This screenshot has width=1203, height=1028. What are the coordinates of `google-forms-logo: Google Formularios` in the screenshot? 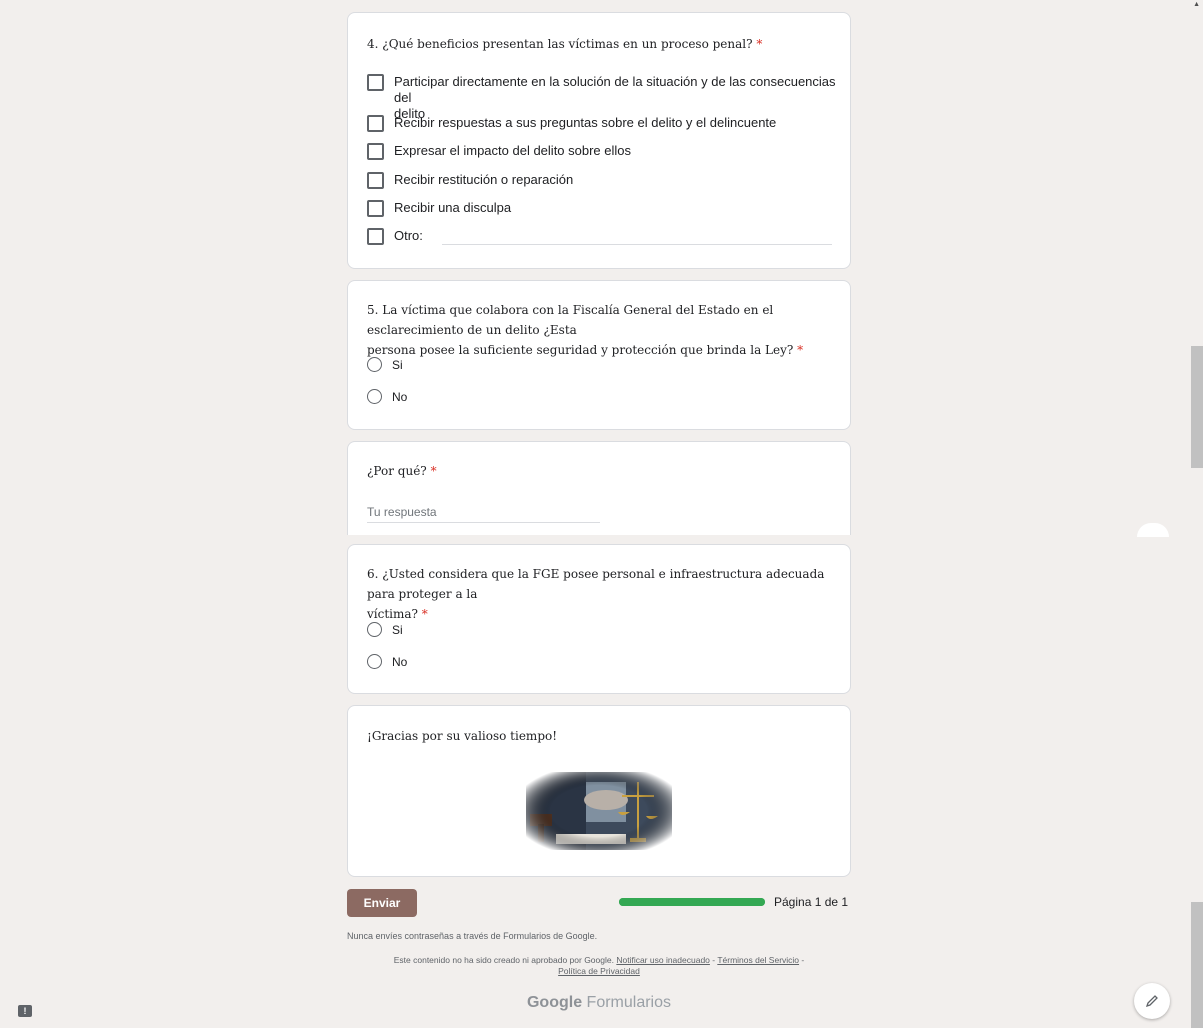 It's located at (599, 1003).